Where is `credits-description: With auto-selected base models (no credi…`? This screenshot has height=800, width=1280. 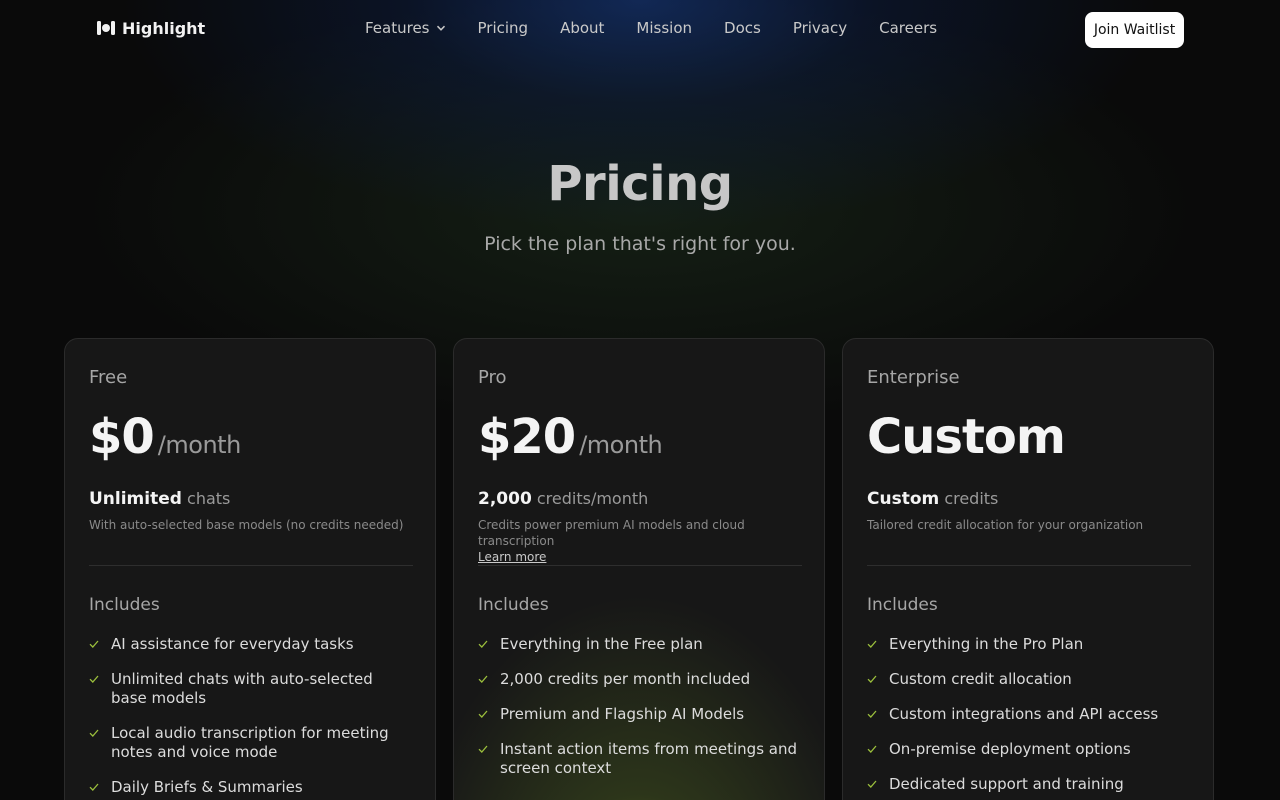
credits-description: With auto-selected base models (no credi… is located at coordinates (246, 525).